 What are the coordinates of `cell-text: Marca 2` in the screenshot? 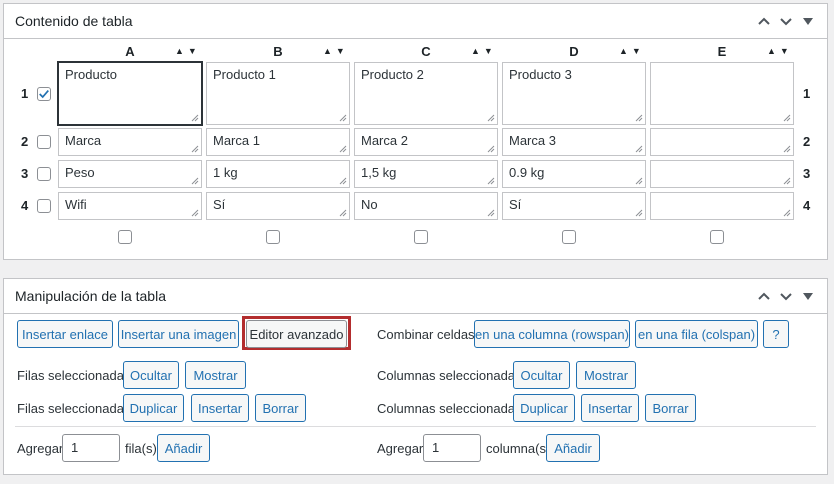 It's located at (384, 140).